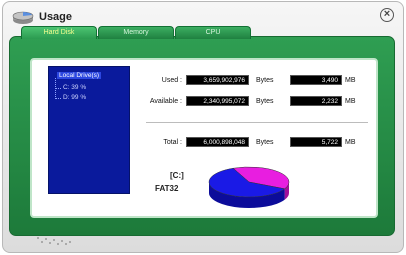 The width and height of the screenshot is (406, 255). I want to click on total-mb-unit: MB, so click(350, 142).